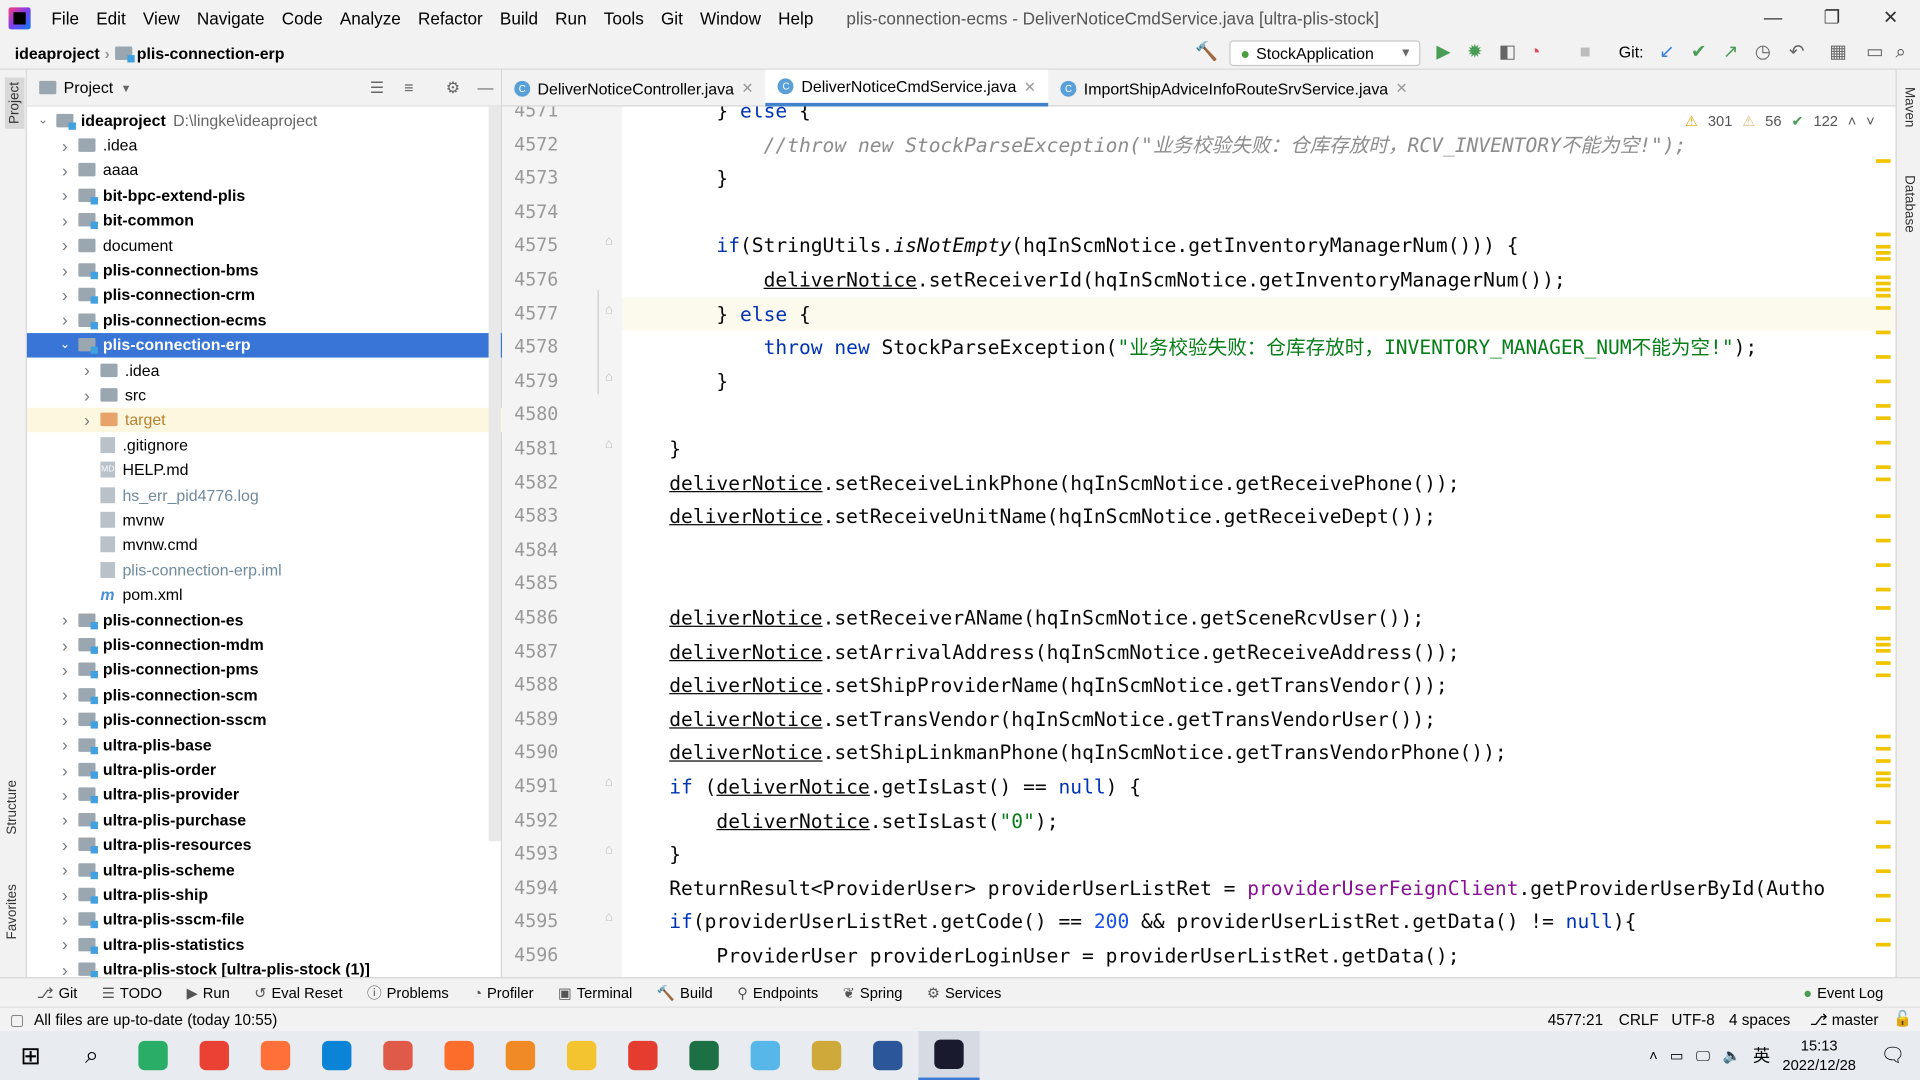  What do you see at coordinates (571, 19) in the screenshot?
I see `menu-run: Run` at bounding box center [571, 19].